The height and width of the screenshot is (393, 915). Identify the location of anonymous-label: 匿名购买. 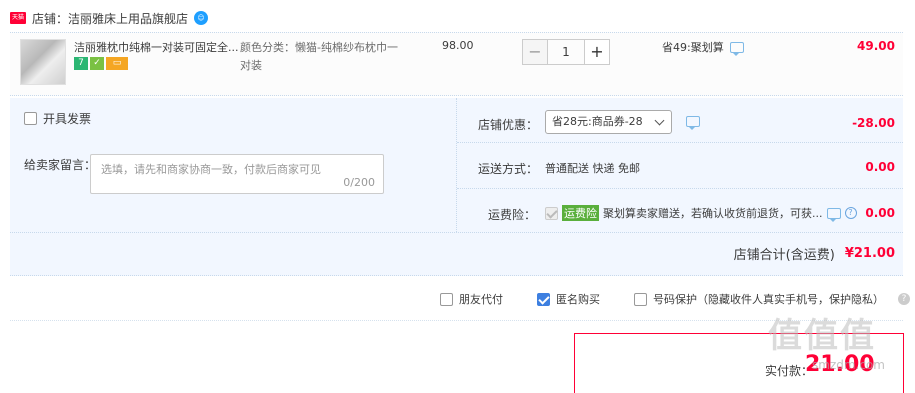
(578, 299).